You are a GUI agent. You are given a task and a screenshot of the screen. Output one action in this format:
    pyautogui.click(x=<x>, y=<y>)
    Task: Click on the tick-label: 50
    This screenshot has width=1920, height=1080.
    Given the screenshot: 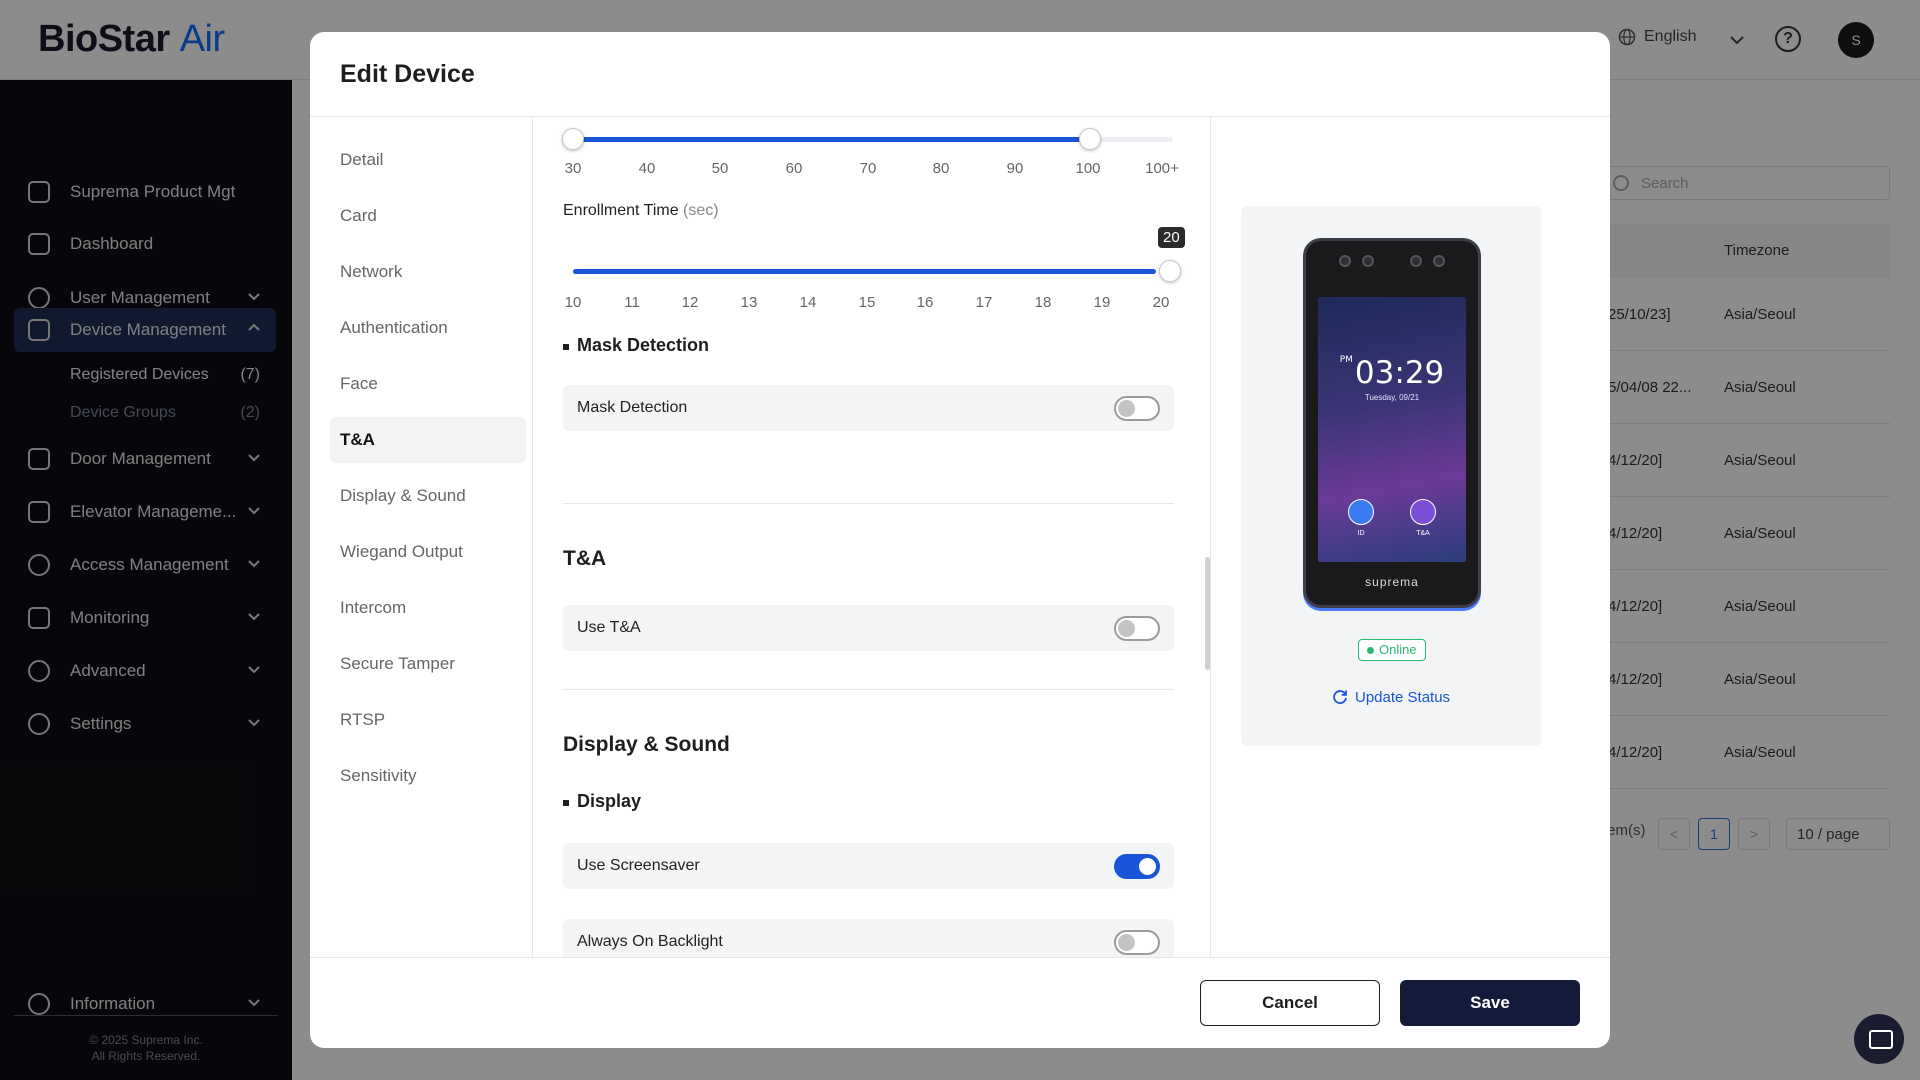 What is the action you would take?
    pyautogui.click(x=720, y=168)
    